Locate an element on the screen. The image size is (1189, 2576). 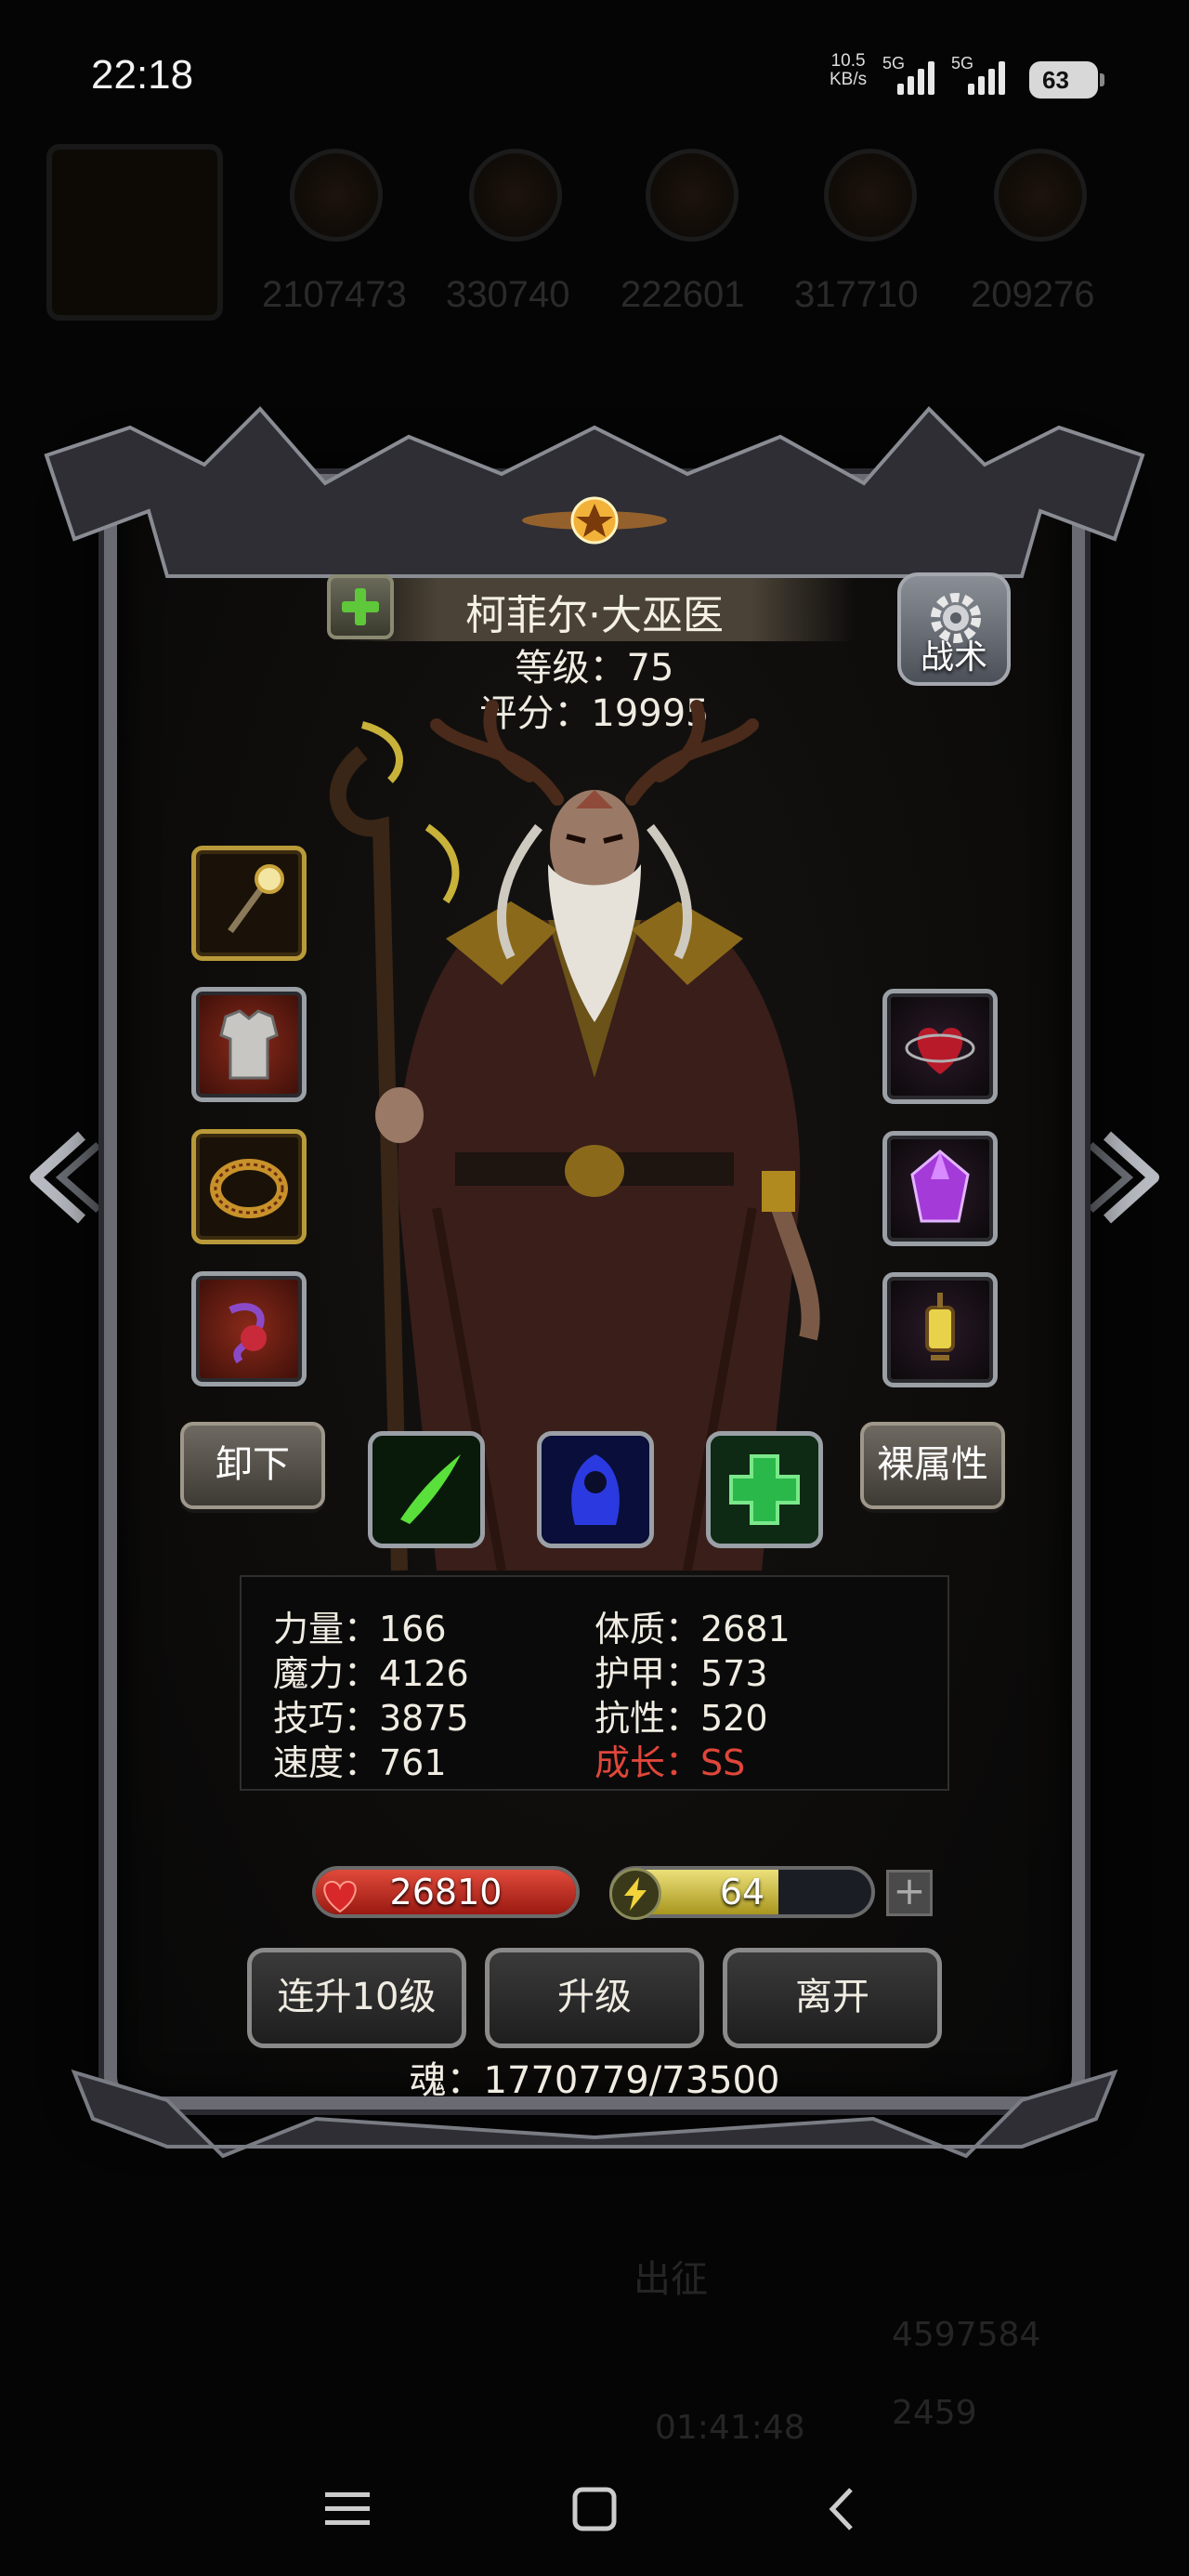
stat-speed: 速度：761 is located at coordinates (360, 1762).